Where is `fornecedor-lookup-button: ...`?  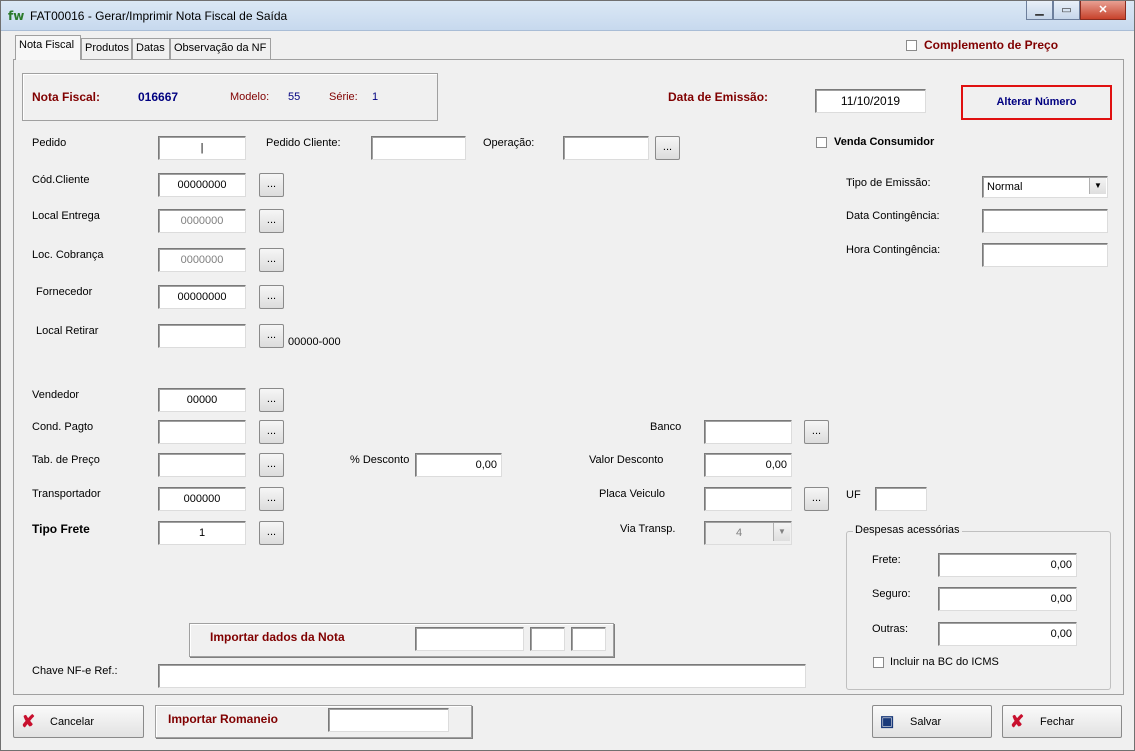 fornecedor-lookup-button: ... is located at coordinates (271, 297).